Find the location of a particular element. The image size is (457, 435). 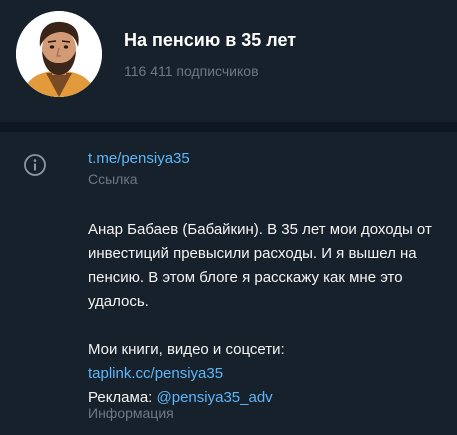

taplink-link: taplink.cc/pensiya35 is located at coordinates (155, 373).